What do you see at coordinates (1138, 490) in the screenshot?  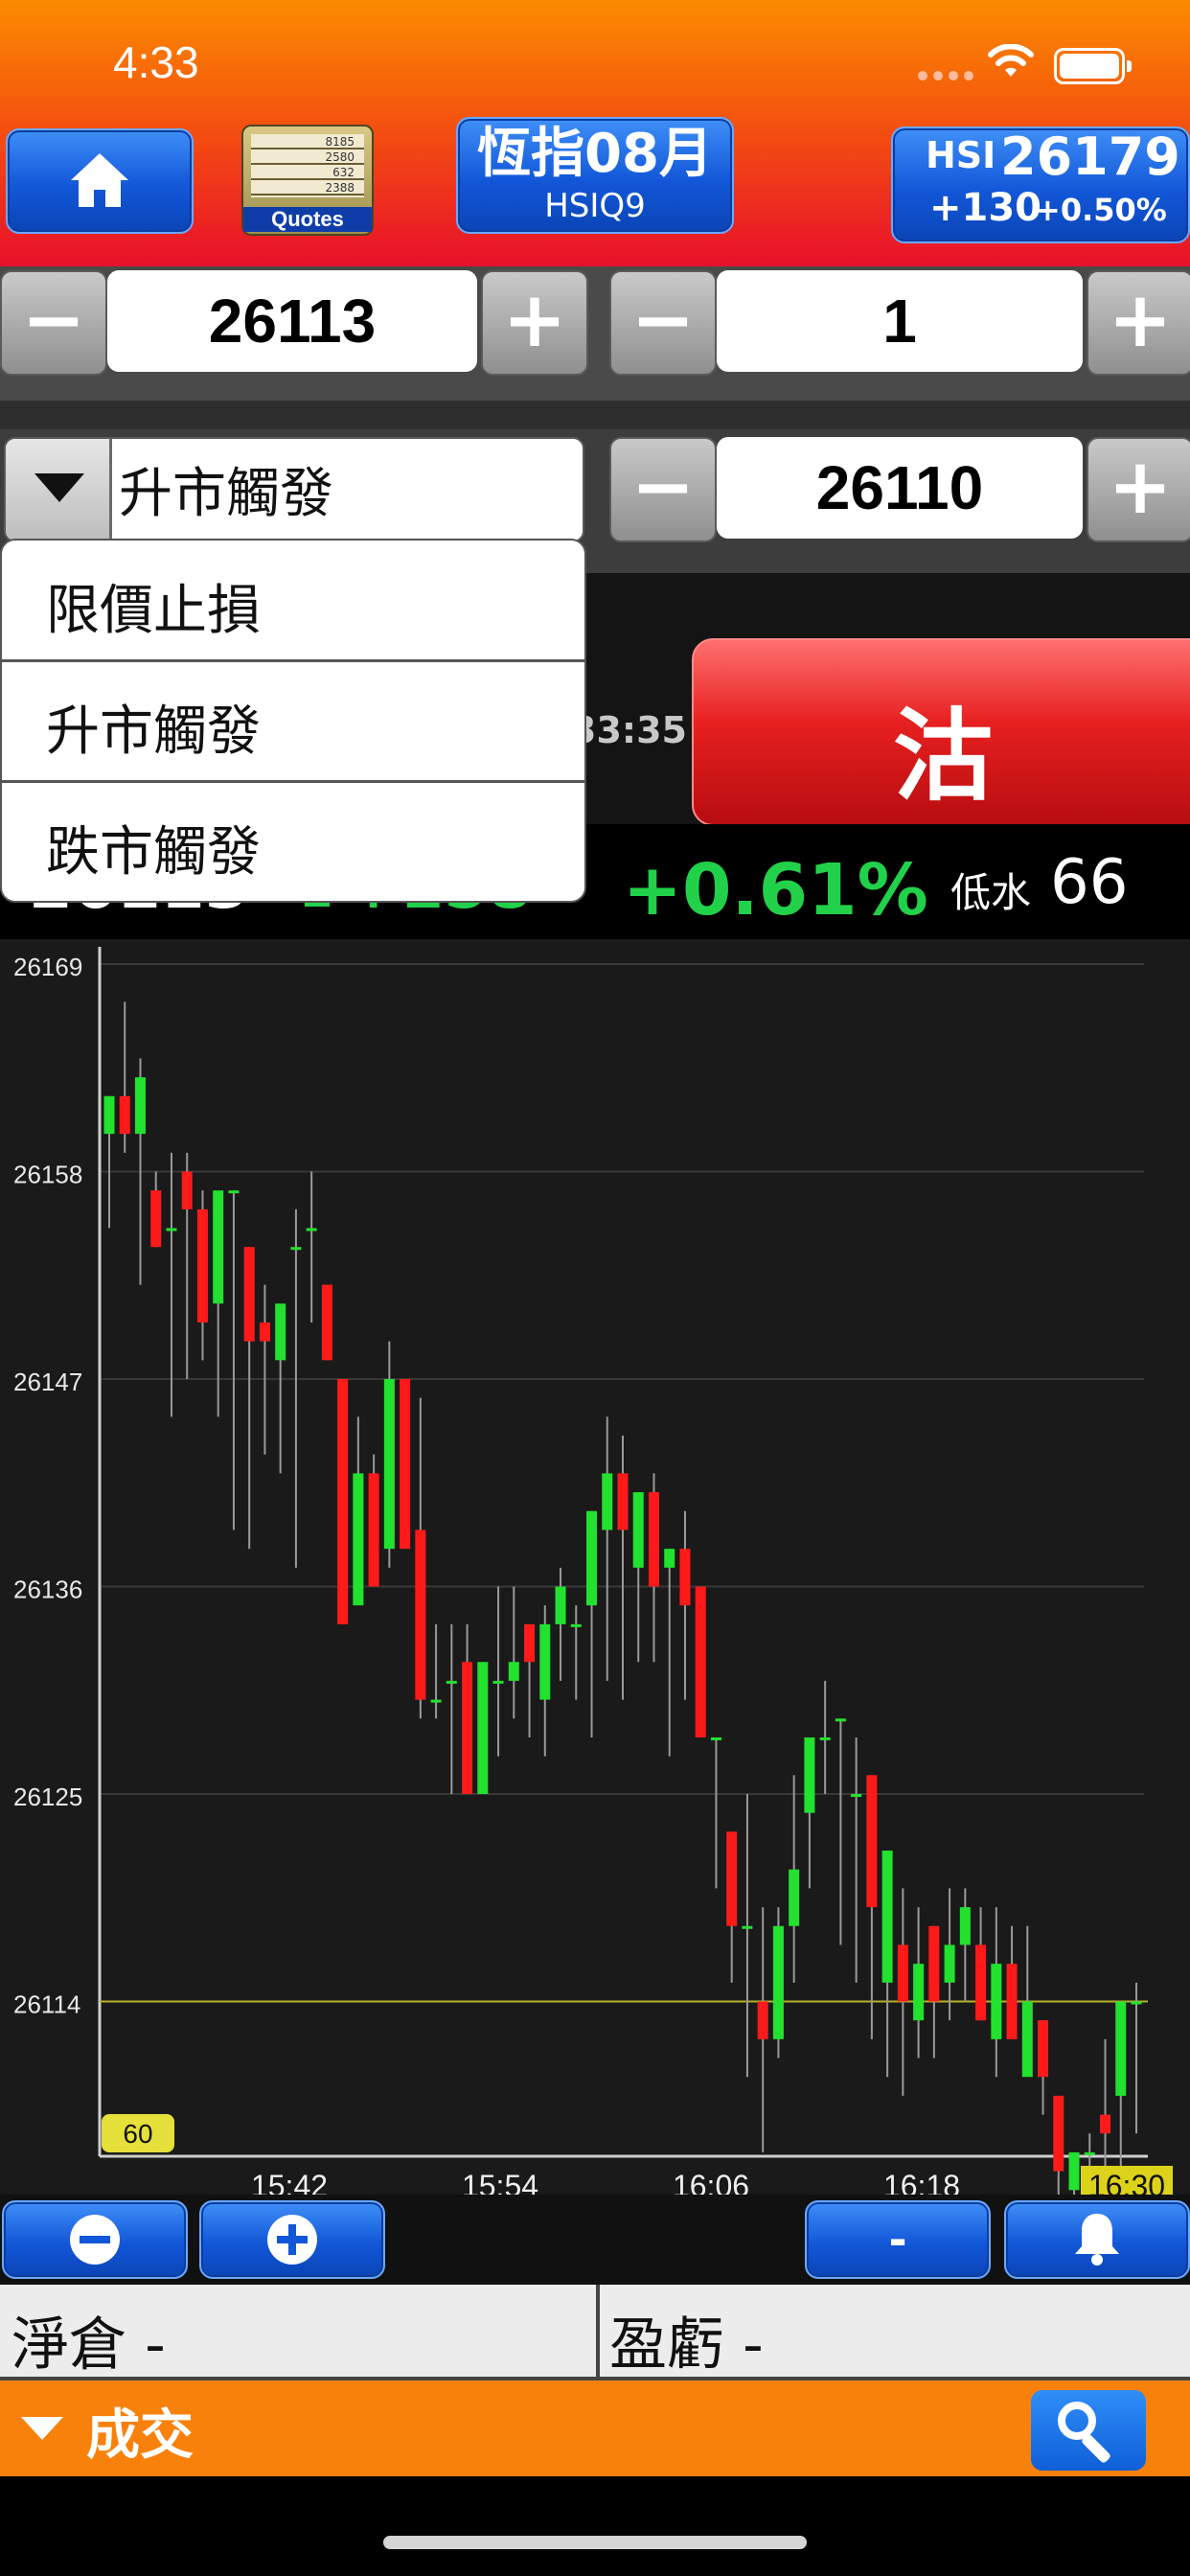 I see `trigger-price-plus-button: +` at bounding box center [1138, 490].